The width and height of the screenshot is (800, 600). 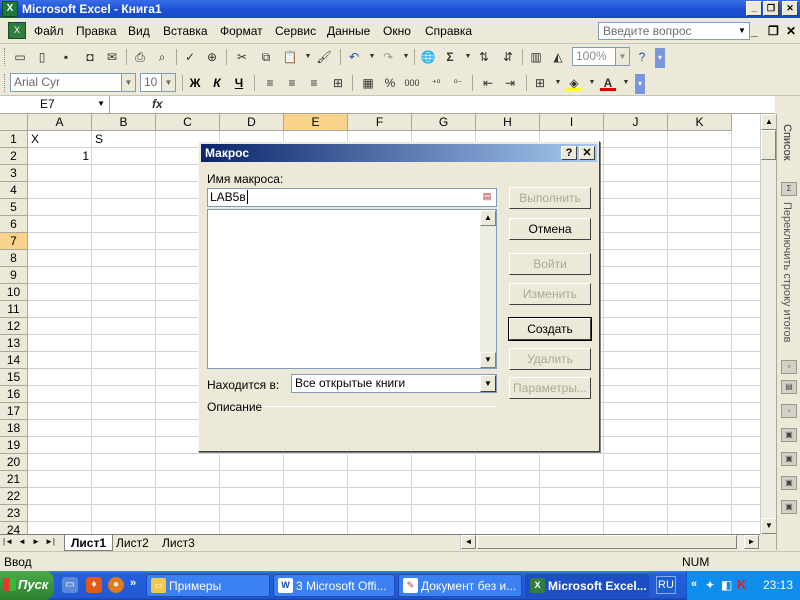 What do you see at coordinates (132, 543) in the screenshot?
I see `sheet-tab-2: Лист2` at bounding box center [132, 543].